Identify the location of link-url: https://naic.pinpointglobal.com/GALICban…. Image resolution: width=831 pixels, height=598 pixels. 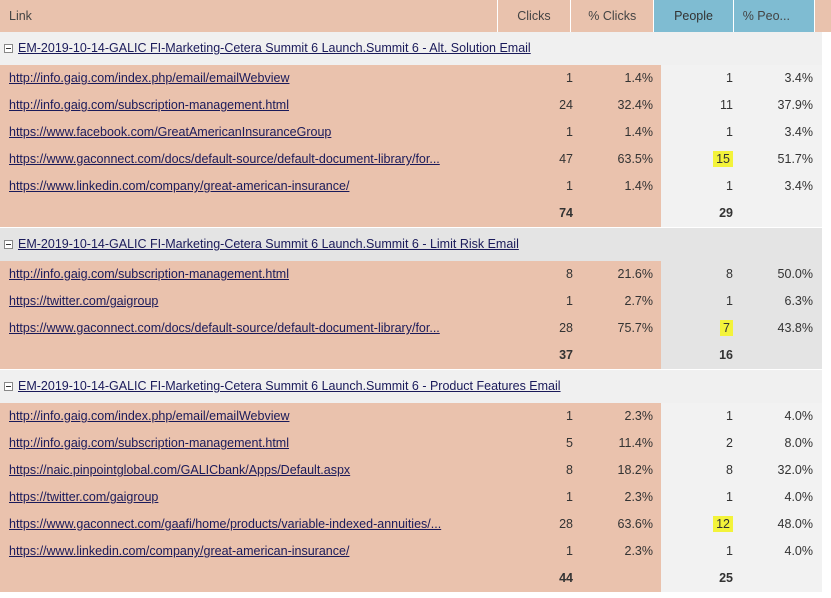
(254, 470).